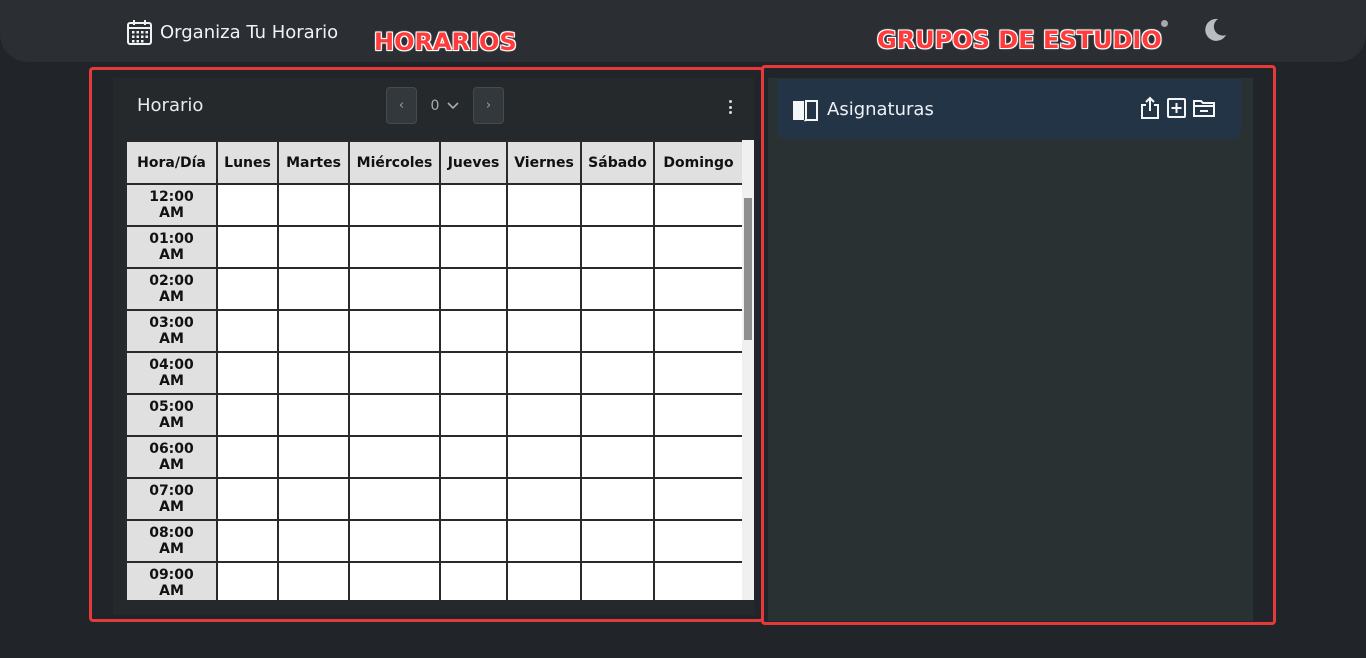 The image size is (1366, 658). Describe the element at coordinates (748, 269) in the screenshot. I see `scrollbar-thumb` at that location.